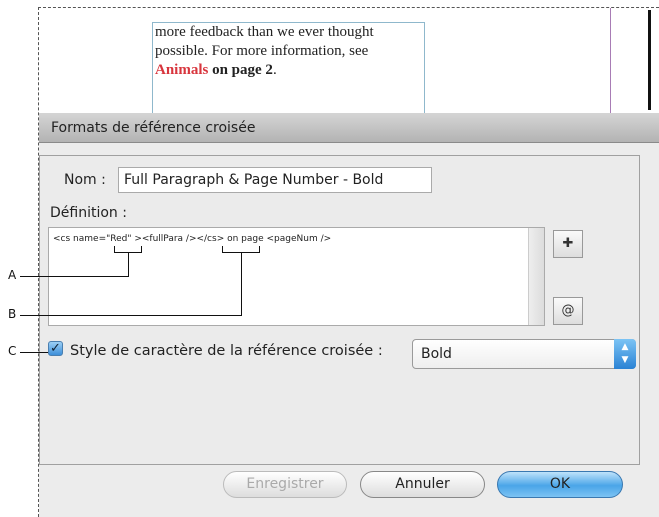 This screenshot has width=659, height=517. I want to click on checkmark-icon: ✓, so click(55, 348).